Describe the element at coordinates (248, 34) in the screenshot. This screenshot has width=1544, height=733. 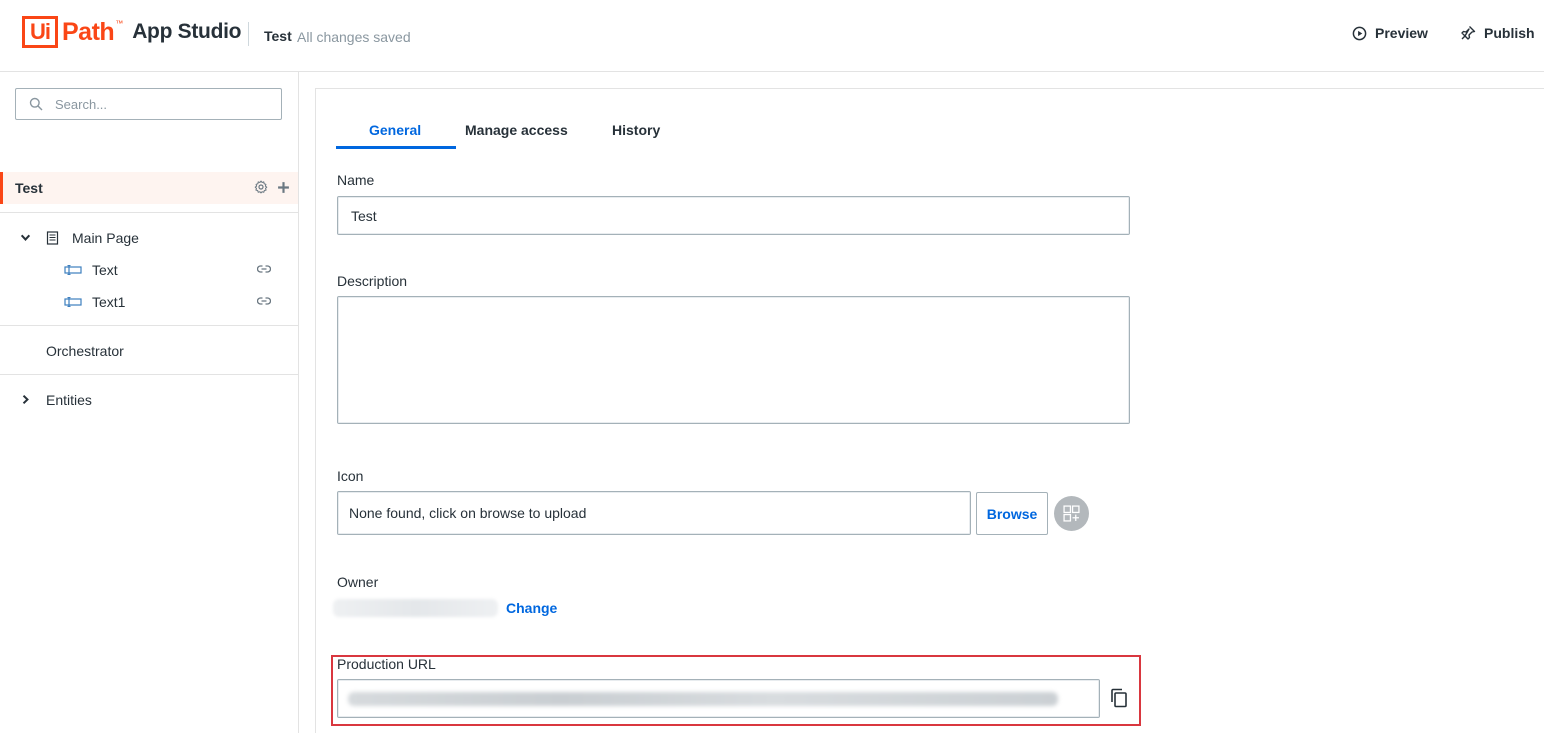
I see `header-divider` at that location.